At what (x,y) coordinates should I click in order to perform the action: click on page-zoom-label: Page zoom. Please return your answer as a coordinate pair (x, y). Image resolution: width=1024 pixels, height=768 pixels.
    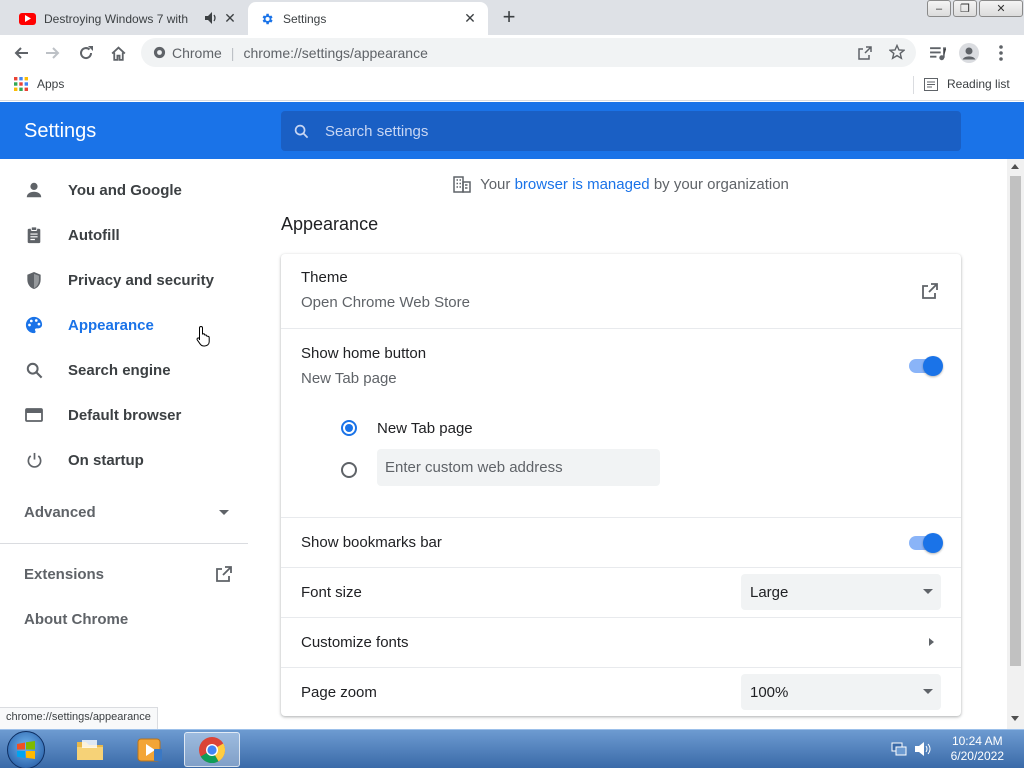
    Looking at the image, I should click on (339, 692).